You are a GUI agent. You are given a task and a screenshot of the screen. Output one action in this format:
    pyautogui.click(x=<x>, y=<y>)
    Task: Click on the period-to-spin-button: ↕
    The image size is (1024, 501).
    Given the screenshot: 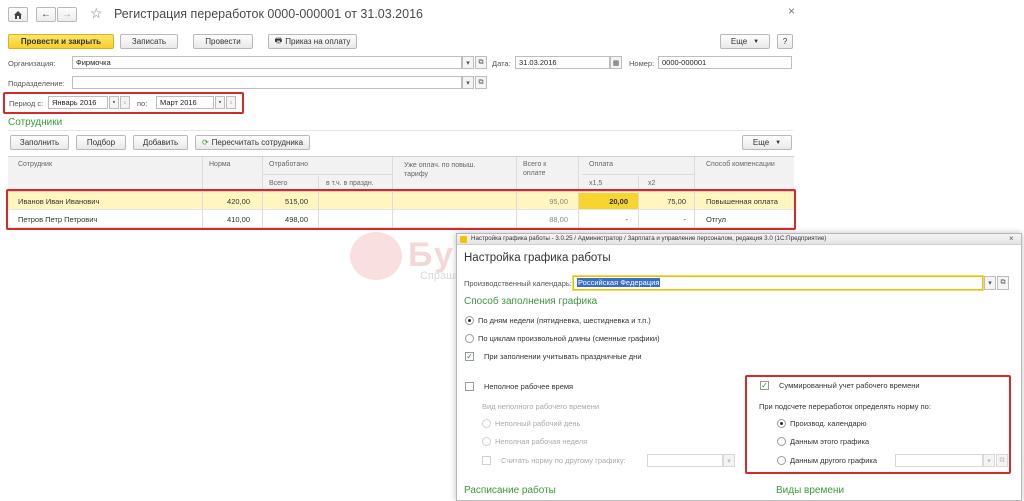 What is the action you would take?
    pyautogui.click(x=231, y=102)
    